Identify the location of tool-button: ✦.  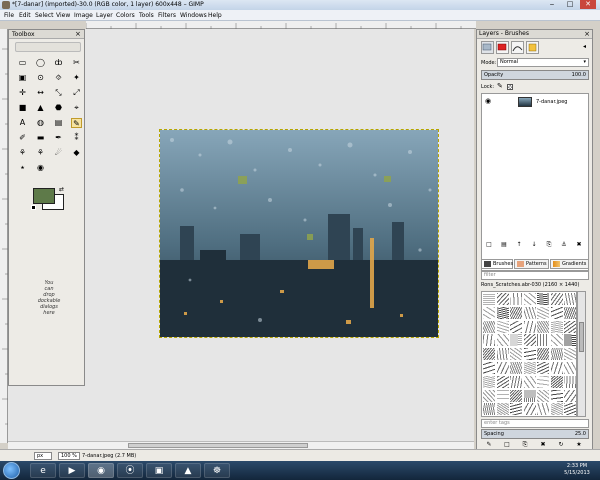
(76, 78).